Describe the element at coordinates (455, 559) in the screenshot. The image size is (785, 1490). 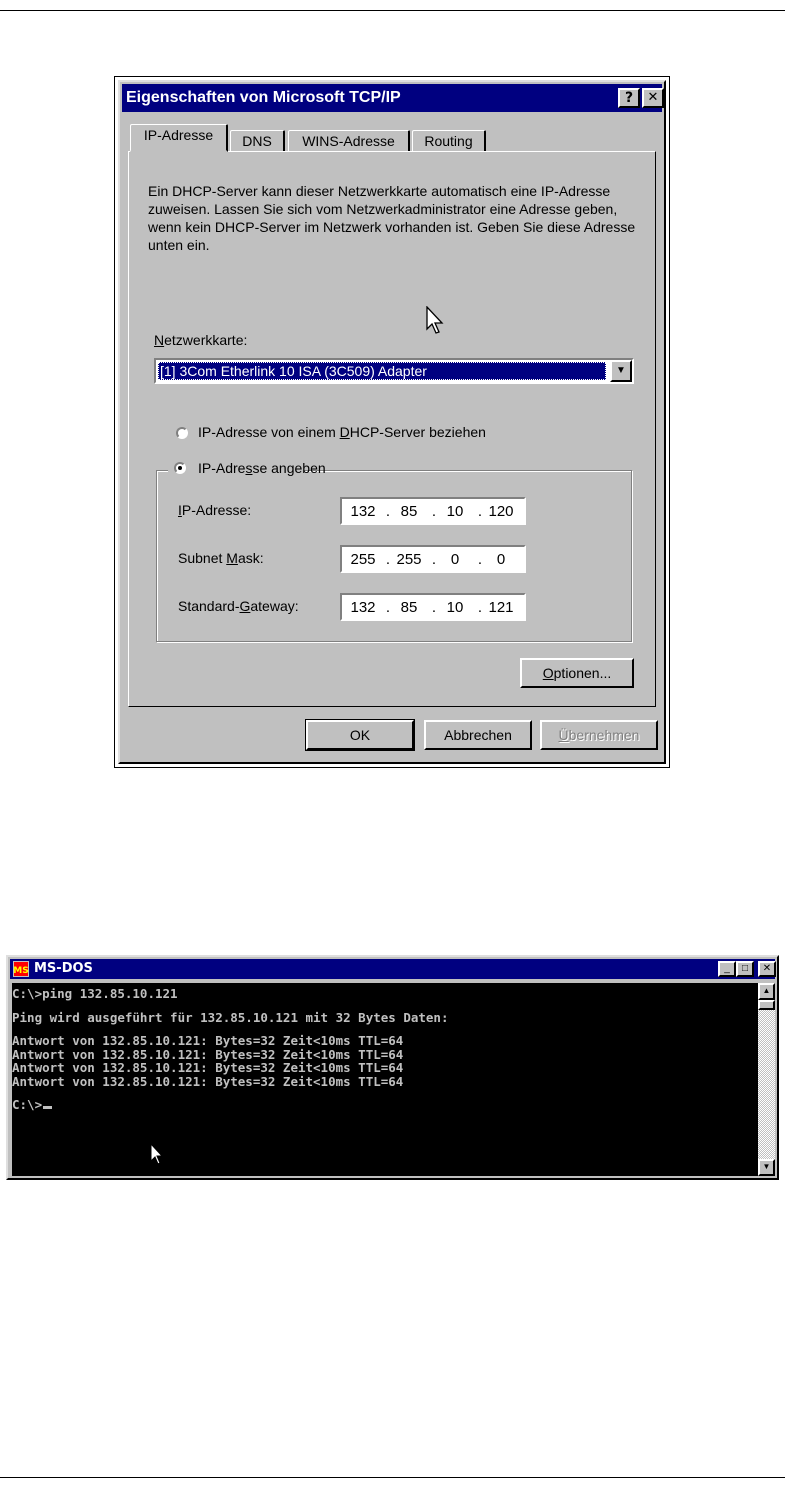
I see `octet-3: 0` at that location.